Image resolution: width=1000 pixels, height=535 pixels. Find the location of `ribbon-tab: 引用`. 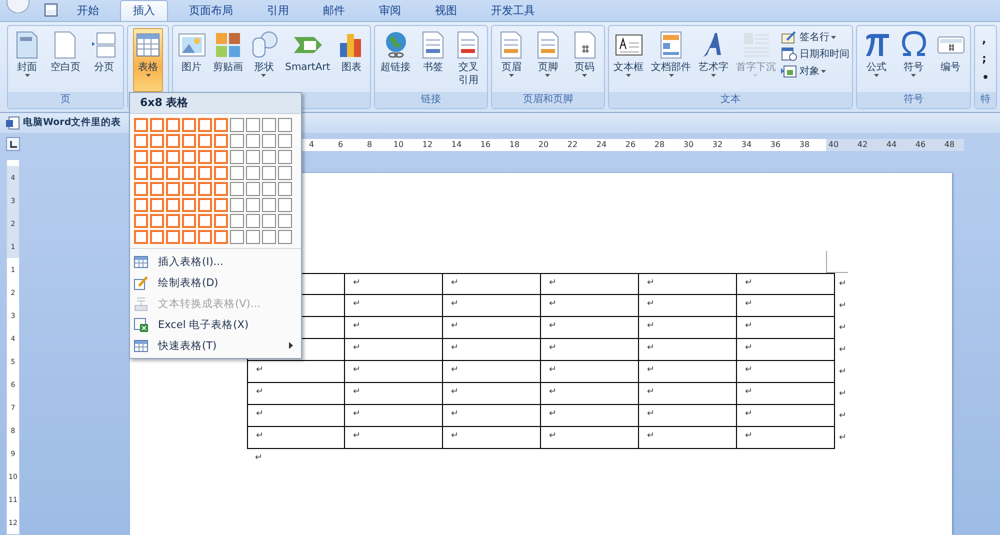

ribbon-tab: 引用 is located at coordinates (278, 10).